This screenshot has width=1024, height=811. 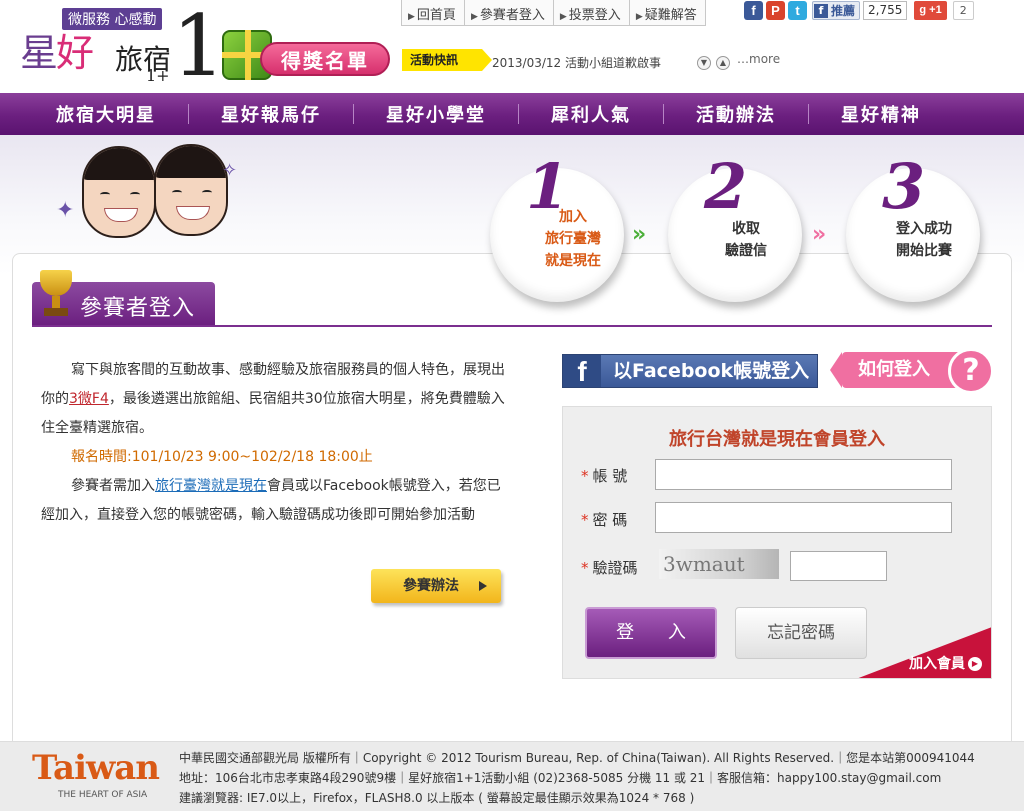 I want to click on nav-item-rules: 活動辦法, so click(x=736, y=114).